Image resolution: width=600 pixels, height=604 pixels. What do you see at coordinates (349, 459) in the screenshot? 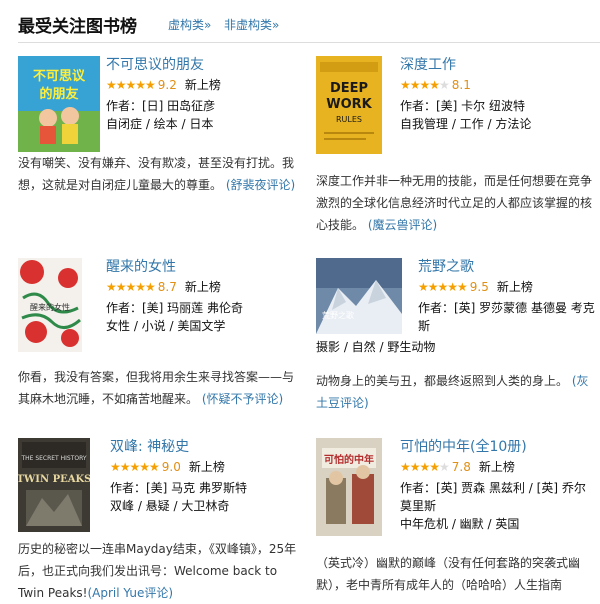
I see `svg-text: 可怕的中年` at bounding box center [349, 459].